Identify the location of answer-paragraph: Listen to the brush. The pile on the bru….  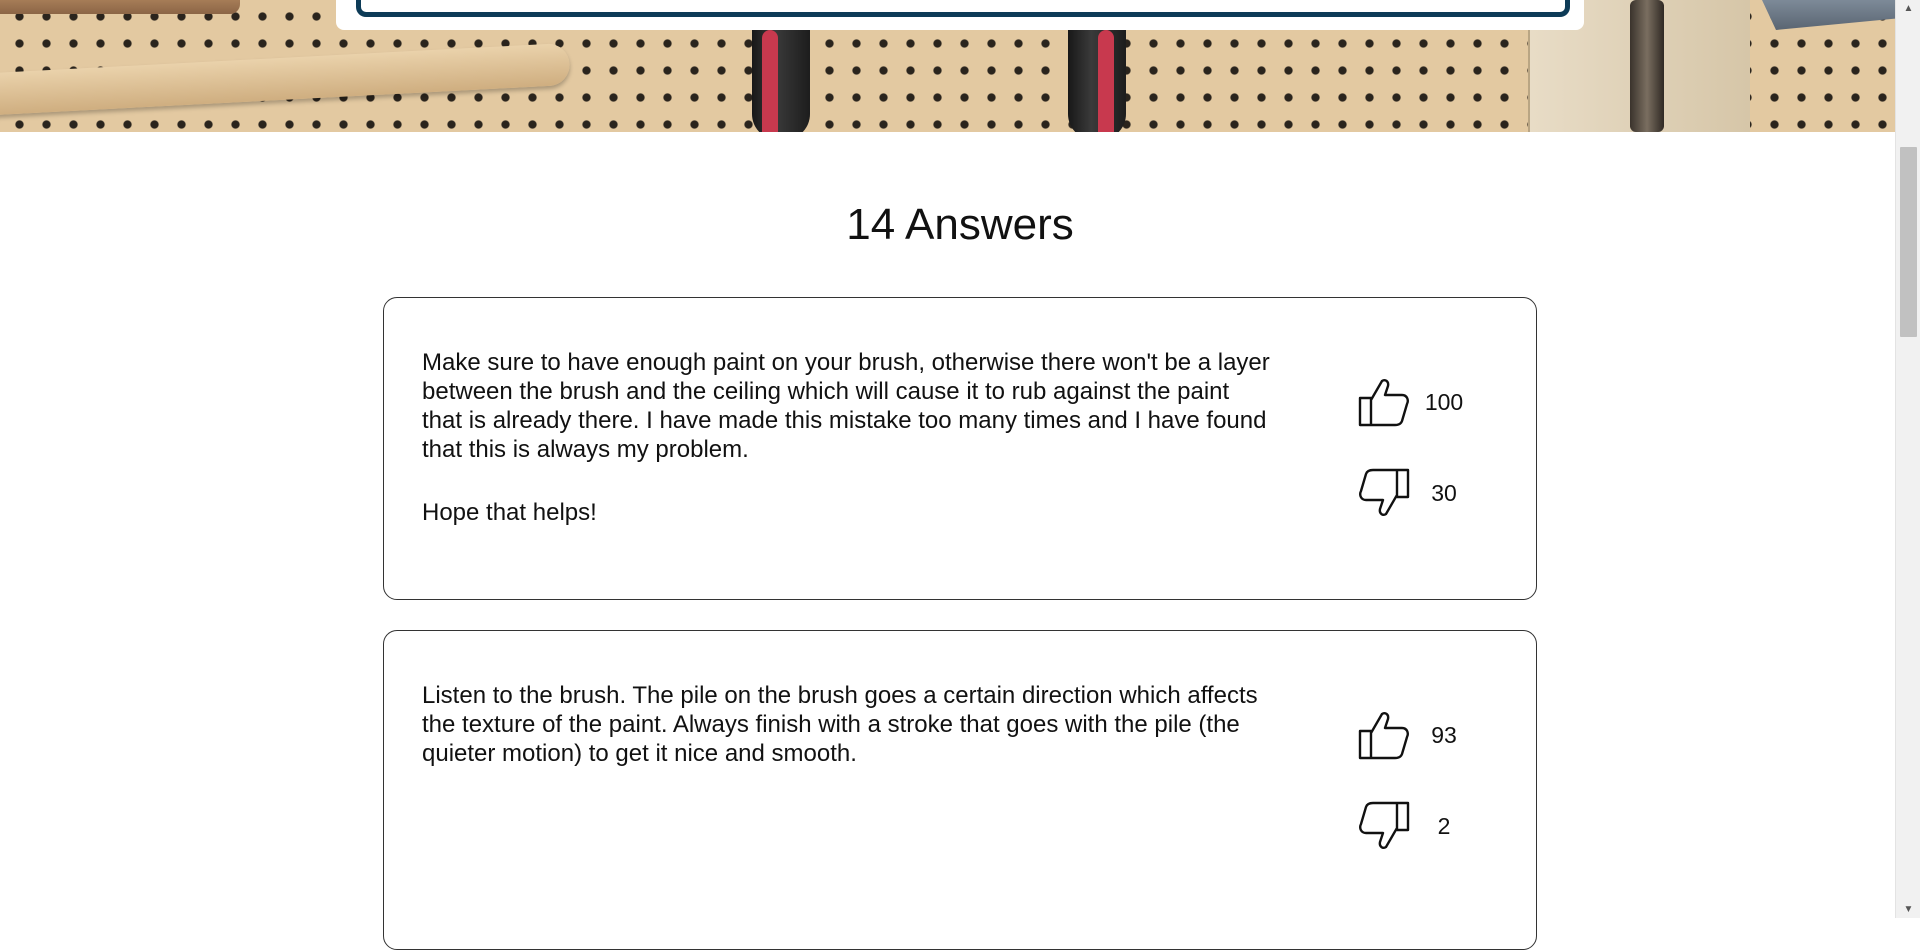
(840, 724).